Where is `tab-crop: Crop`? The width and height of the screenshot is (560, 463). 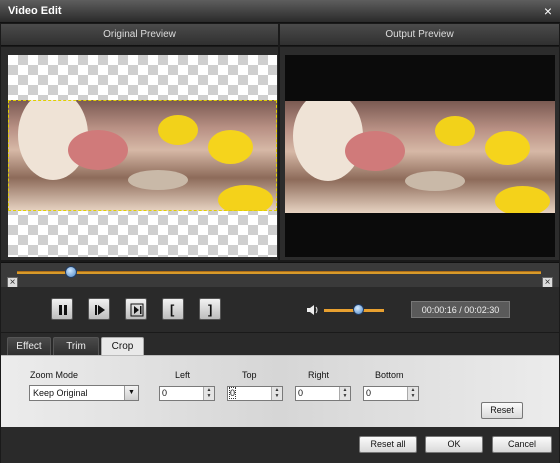 tab-crop: Crop is located at coordinates (122, 346).